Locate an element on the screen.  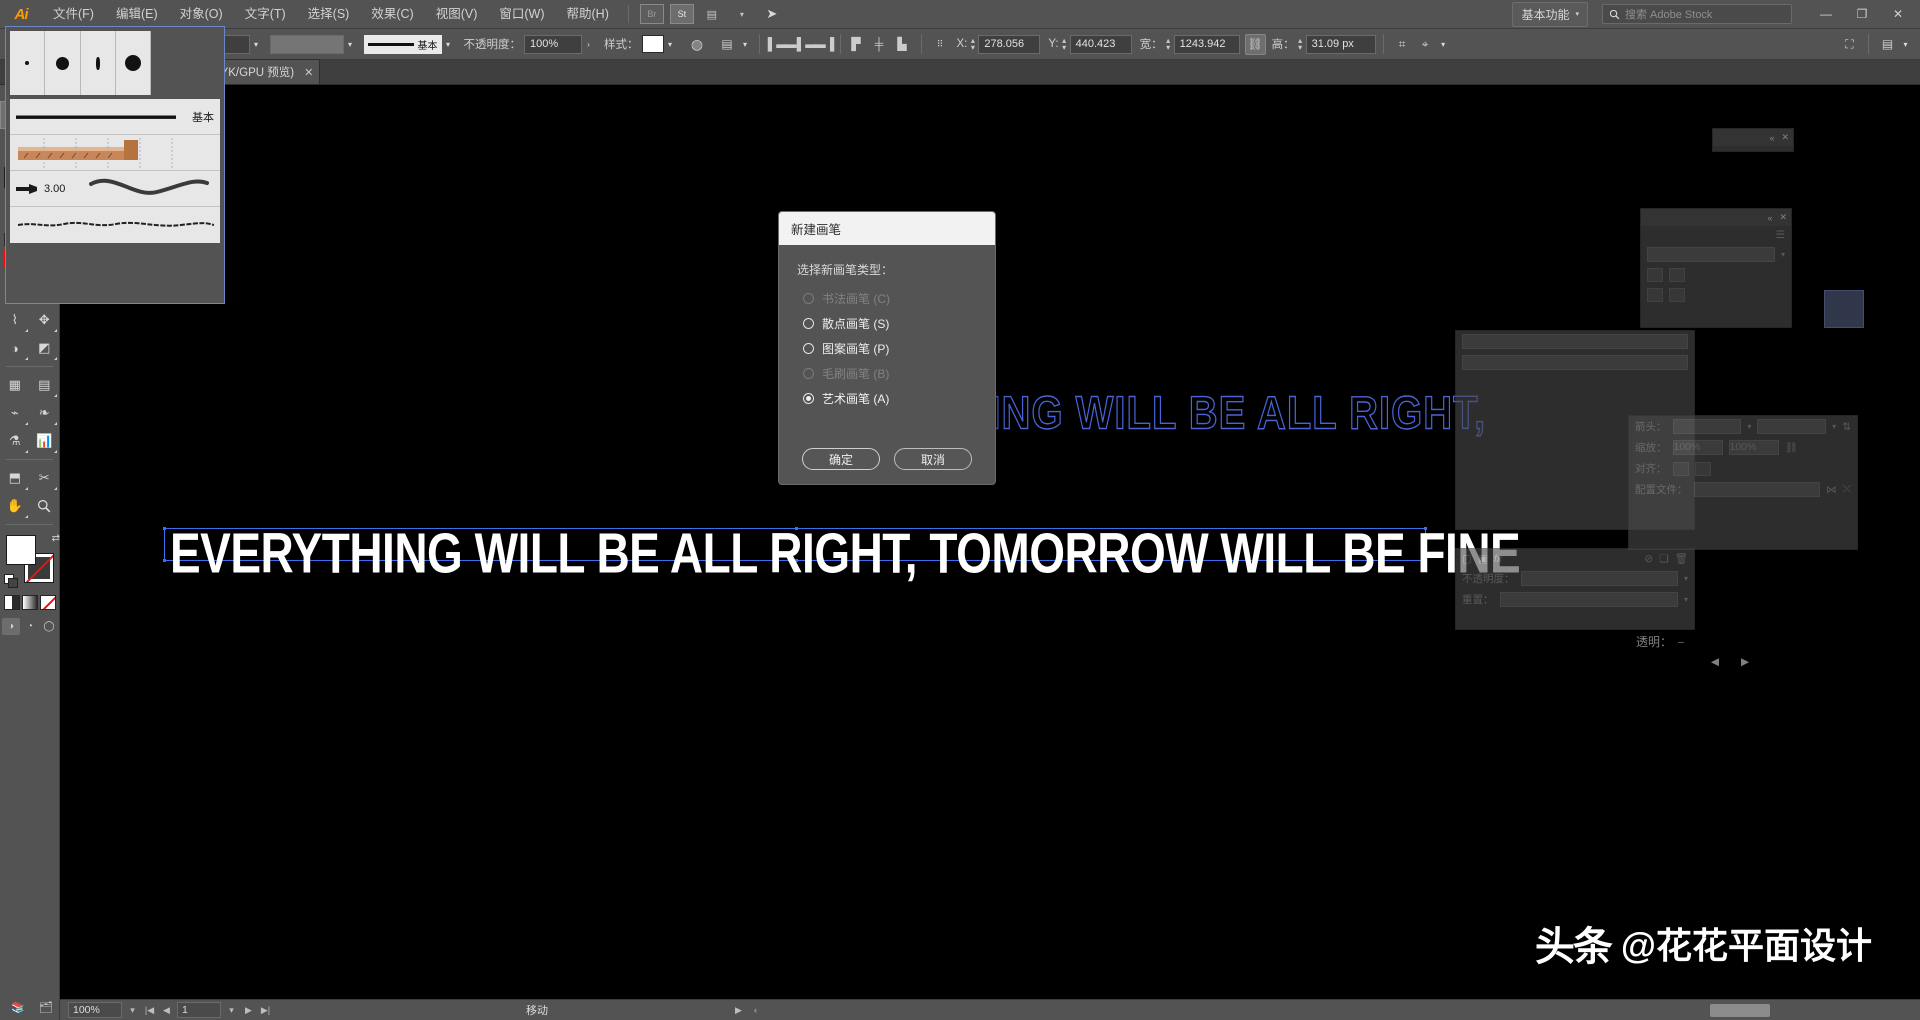
radio-scatter-brush: 散点画笔 (S) is located at coordinates (899, 323).